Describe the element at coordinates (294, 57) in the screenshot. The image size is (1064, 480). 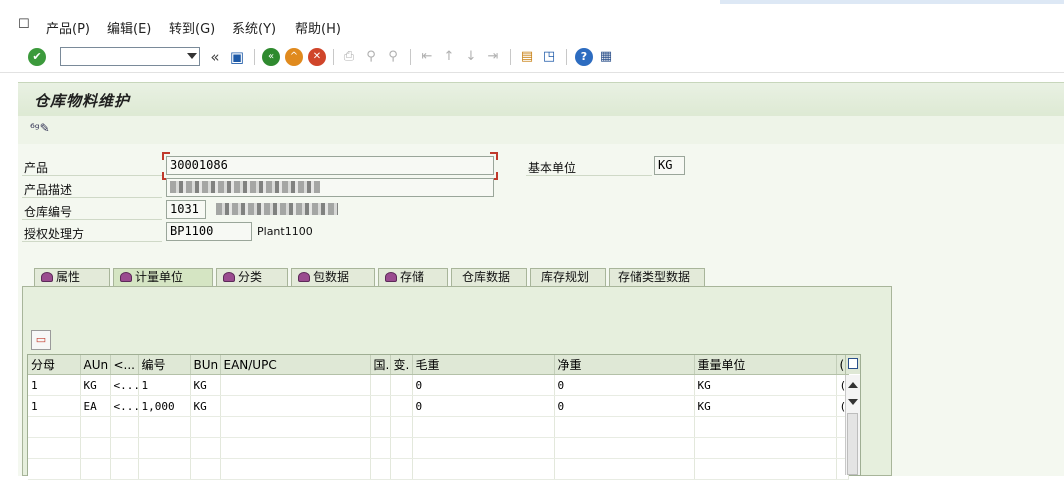
I see `exit-icon: ^` at that location.